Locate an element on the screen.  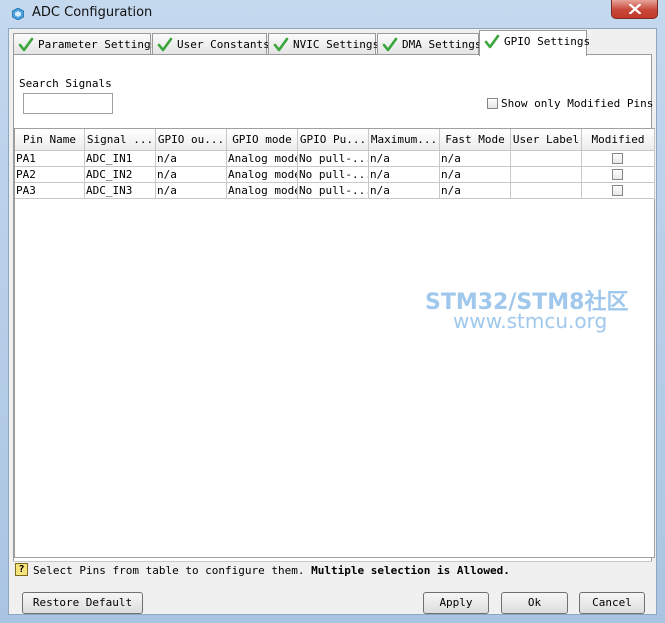
tab-user-constants: User Constants is located at coordinates (211, 44).